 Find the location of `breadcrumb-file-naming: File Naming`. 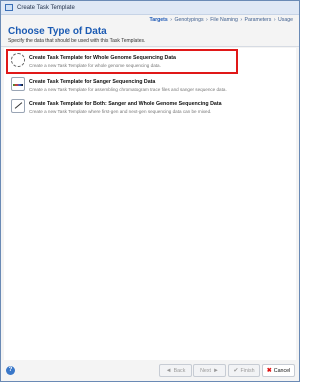

breadcrumb-file-naming: File Naming is located at coordinates (224, 20).